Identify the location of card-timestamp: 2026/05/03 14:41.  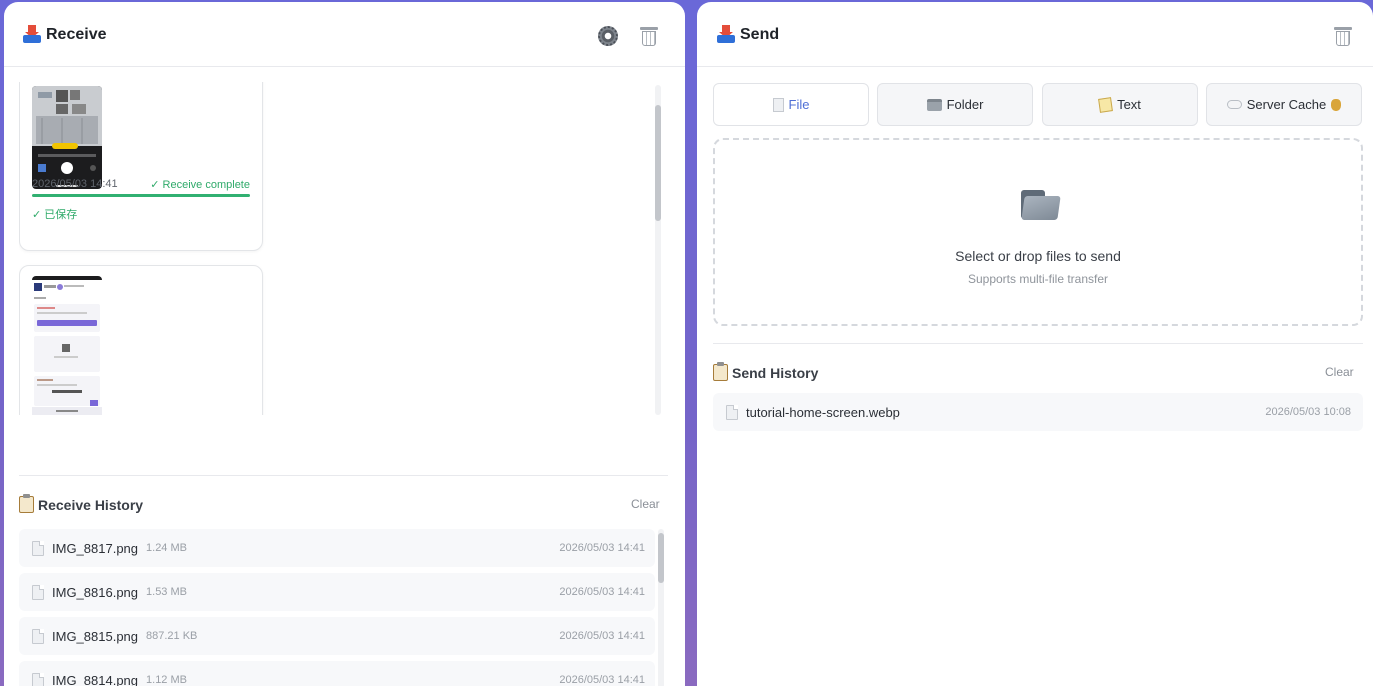
(75, 184).